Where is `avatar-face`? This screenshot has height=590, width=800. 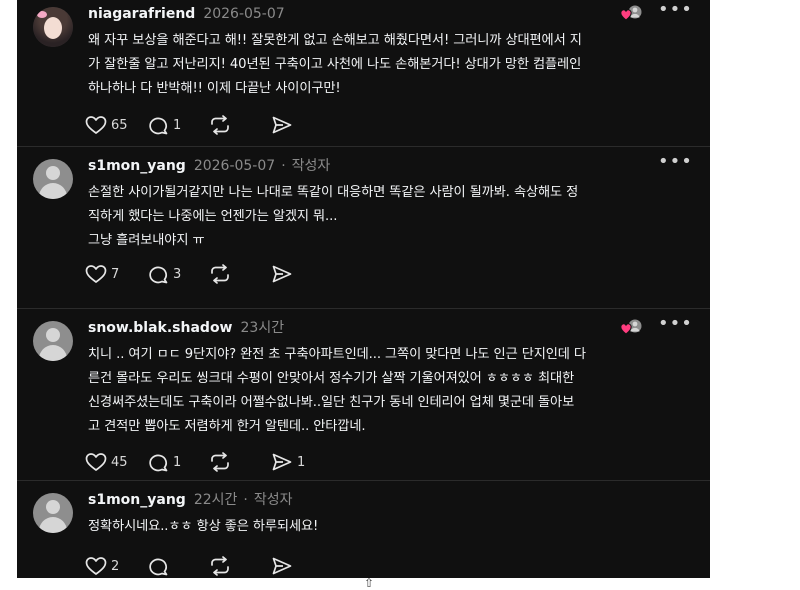
avatar-face is located at coordinates (53, 28).